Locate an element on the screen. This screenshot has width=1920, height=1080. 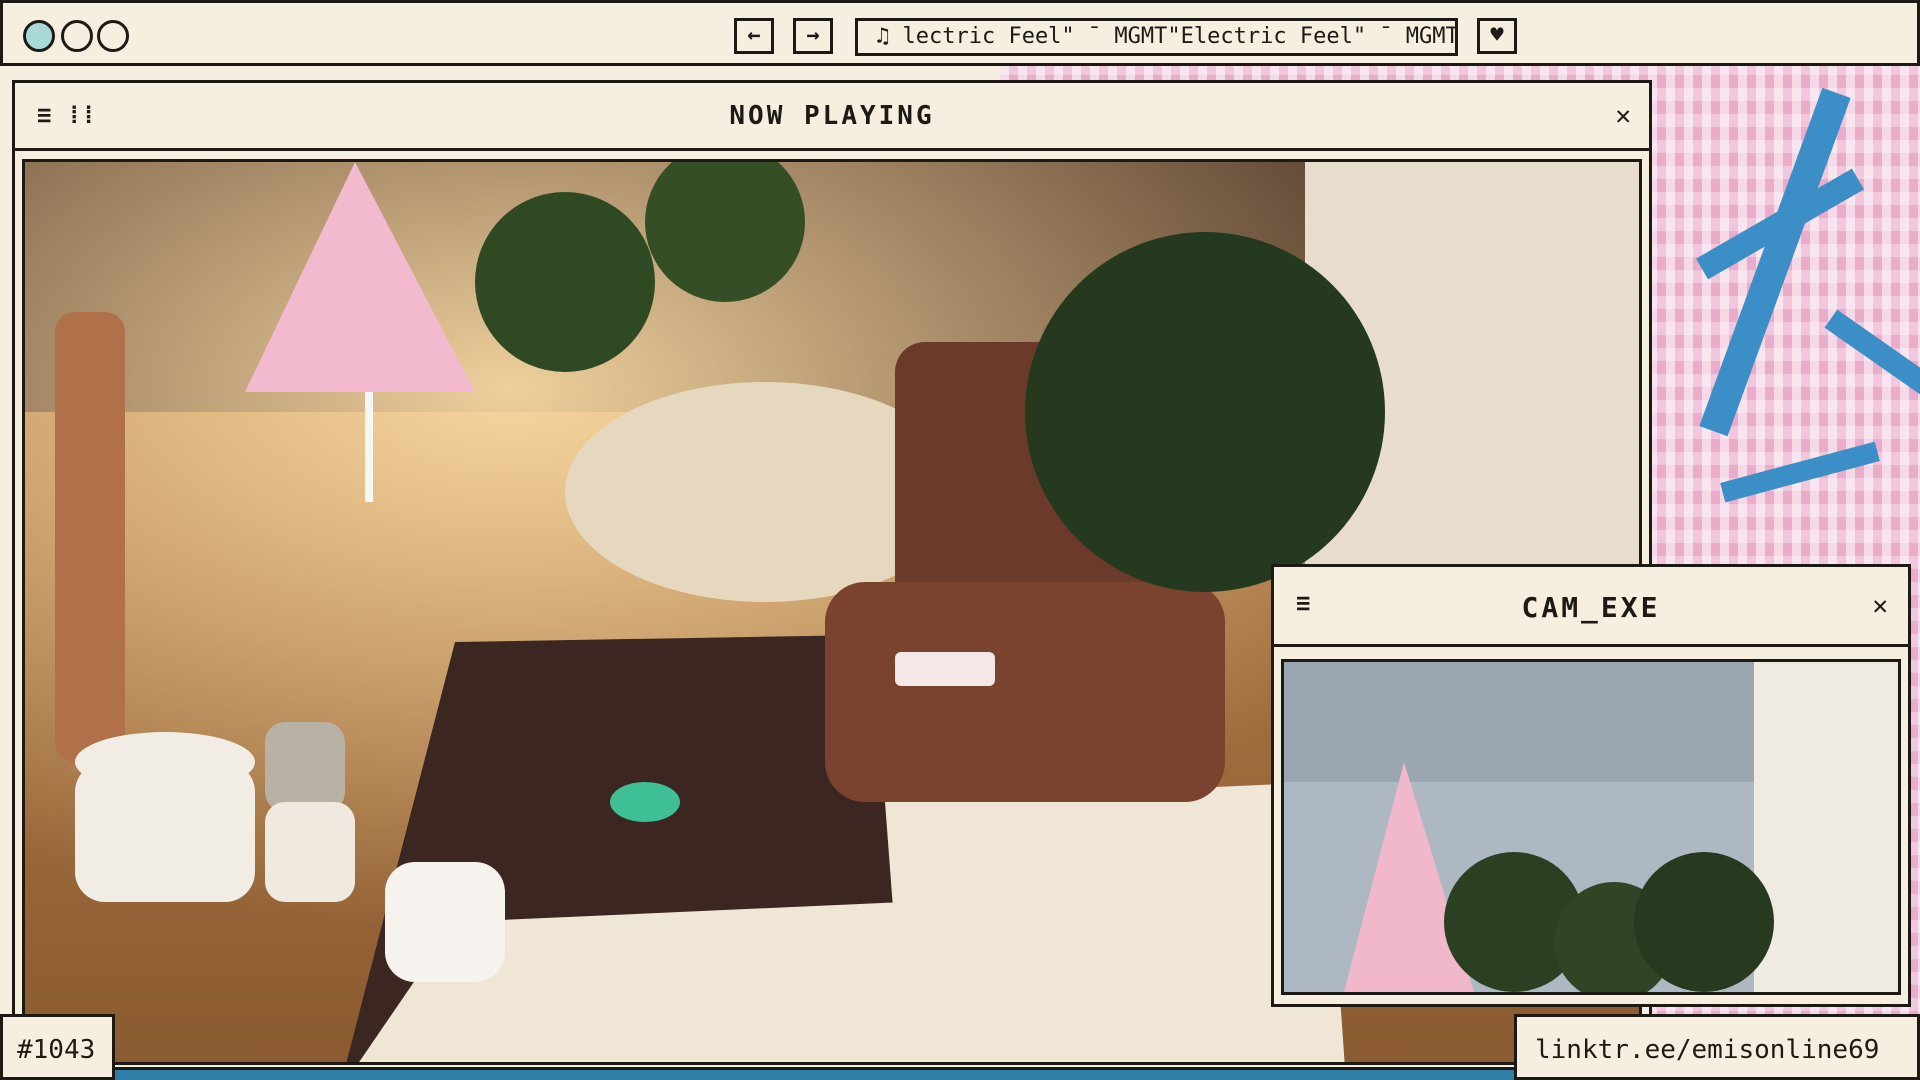
episode-label: #1043 is located at coordinates (57, 1047).